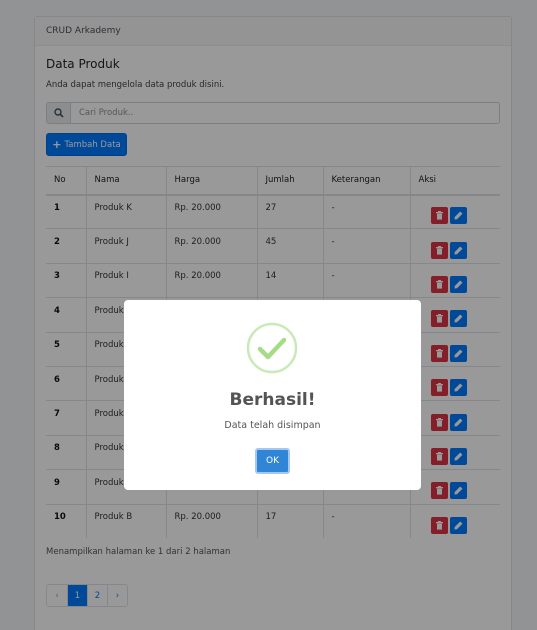  What do you see at coordinates (272, 425) in the screenshot?
I see `dialog-message: Data telah disimpan` at bounding box center [272, 425].